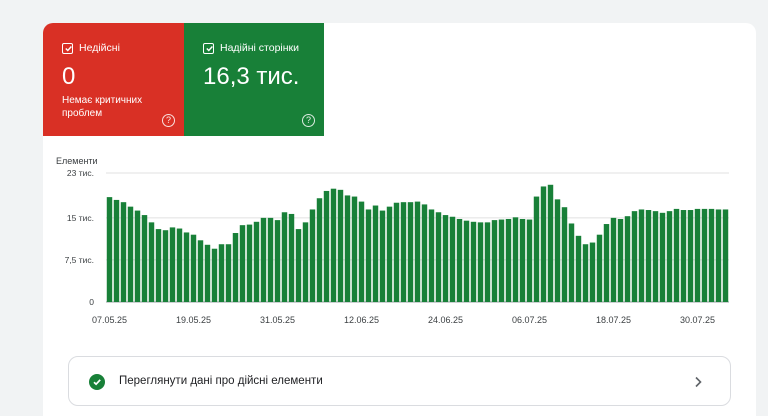 This screenshot has height=416, width=768. I want to click on invalid-tile: Недійсні 0 Немає критичних проблем ?, so click(113, 79).